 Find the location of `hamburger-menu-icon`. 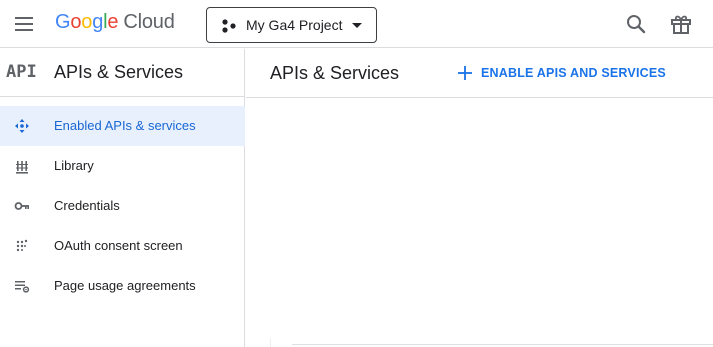

hamburger-menu-icon is located at coordinates (24, 24).